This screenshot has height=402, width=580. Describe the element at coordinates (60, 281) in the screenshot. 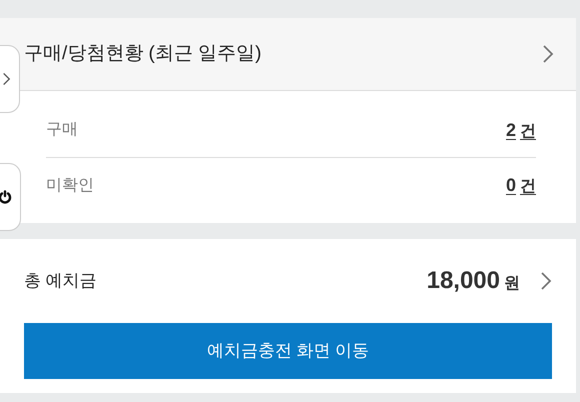

I see `deposit-label: 총 예치금` at that location.